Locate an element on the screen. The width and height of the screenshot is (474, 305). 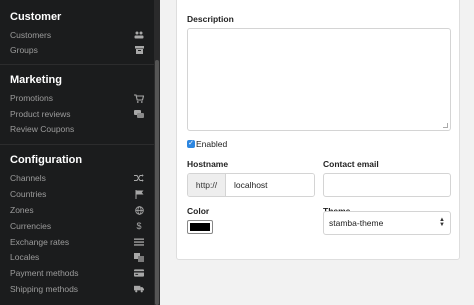
sidebar-item-label: Product reviews is located at coordinates (40, 114).